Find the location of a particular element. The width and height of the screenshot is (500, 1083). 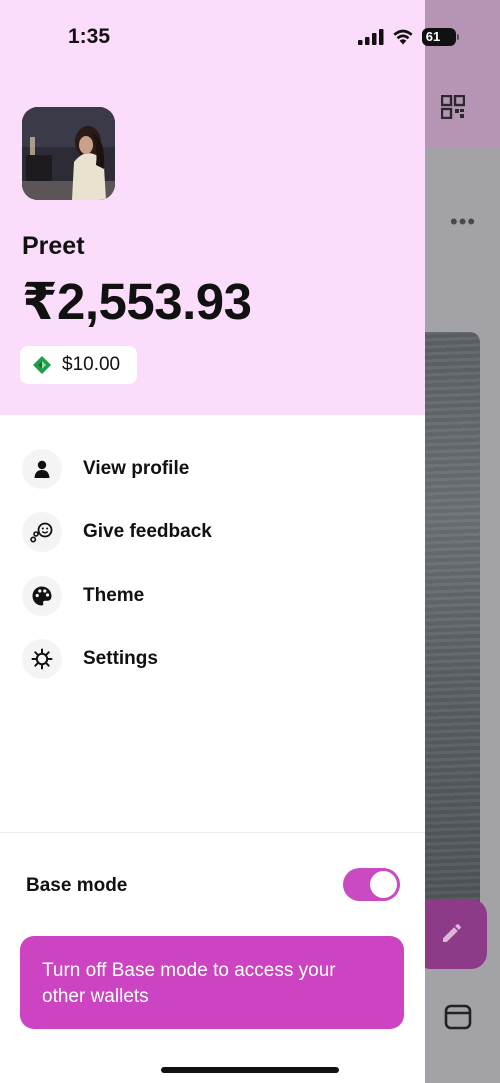

tabs-icon is located at coordinates (458, 1017).